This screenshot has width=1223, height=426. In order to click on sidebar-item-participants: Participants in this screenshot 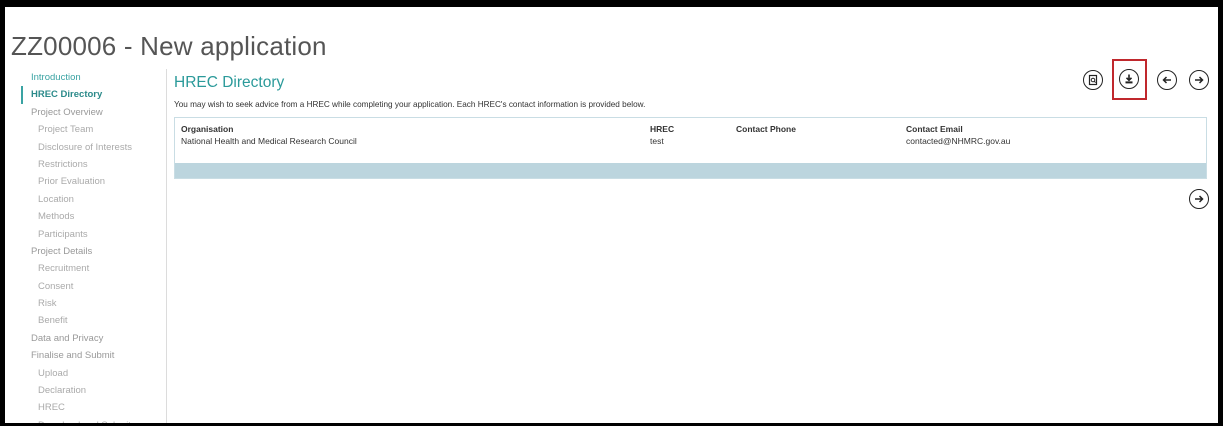, I will do `click(93, 234)`.